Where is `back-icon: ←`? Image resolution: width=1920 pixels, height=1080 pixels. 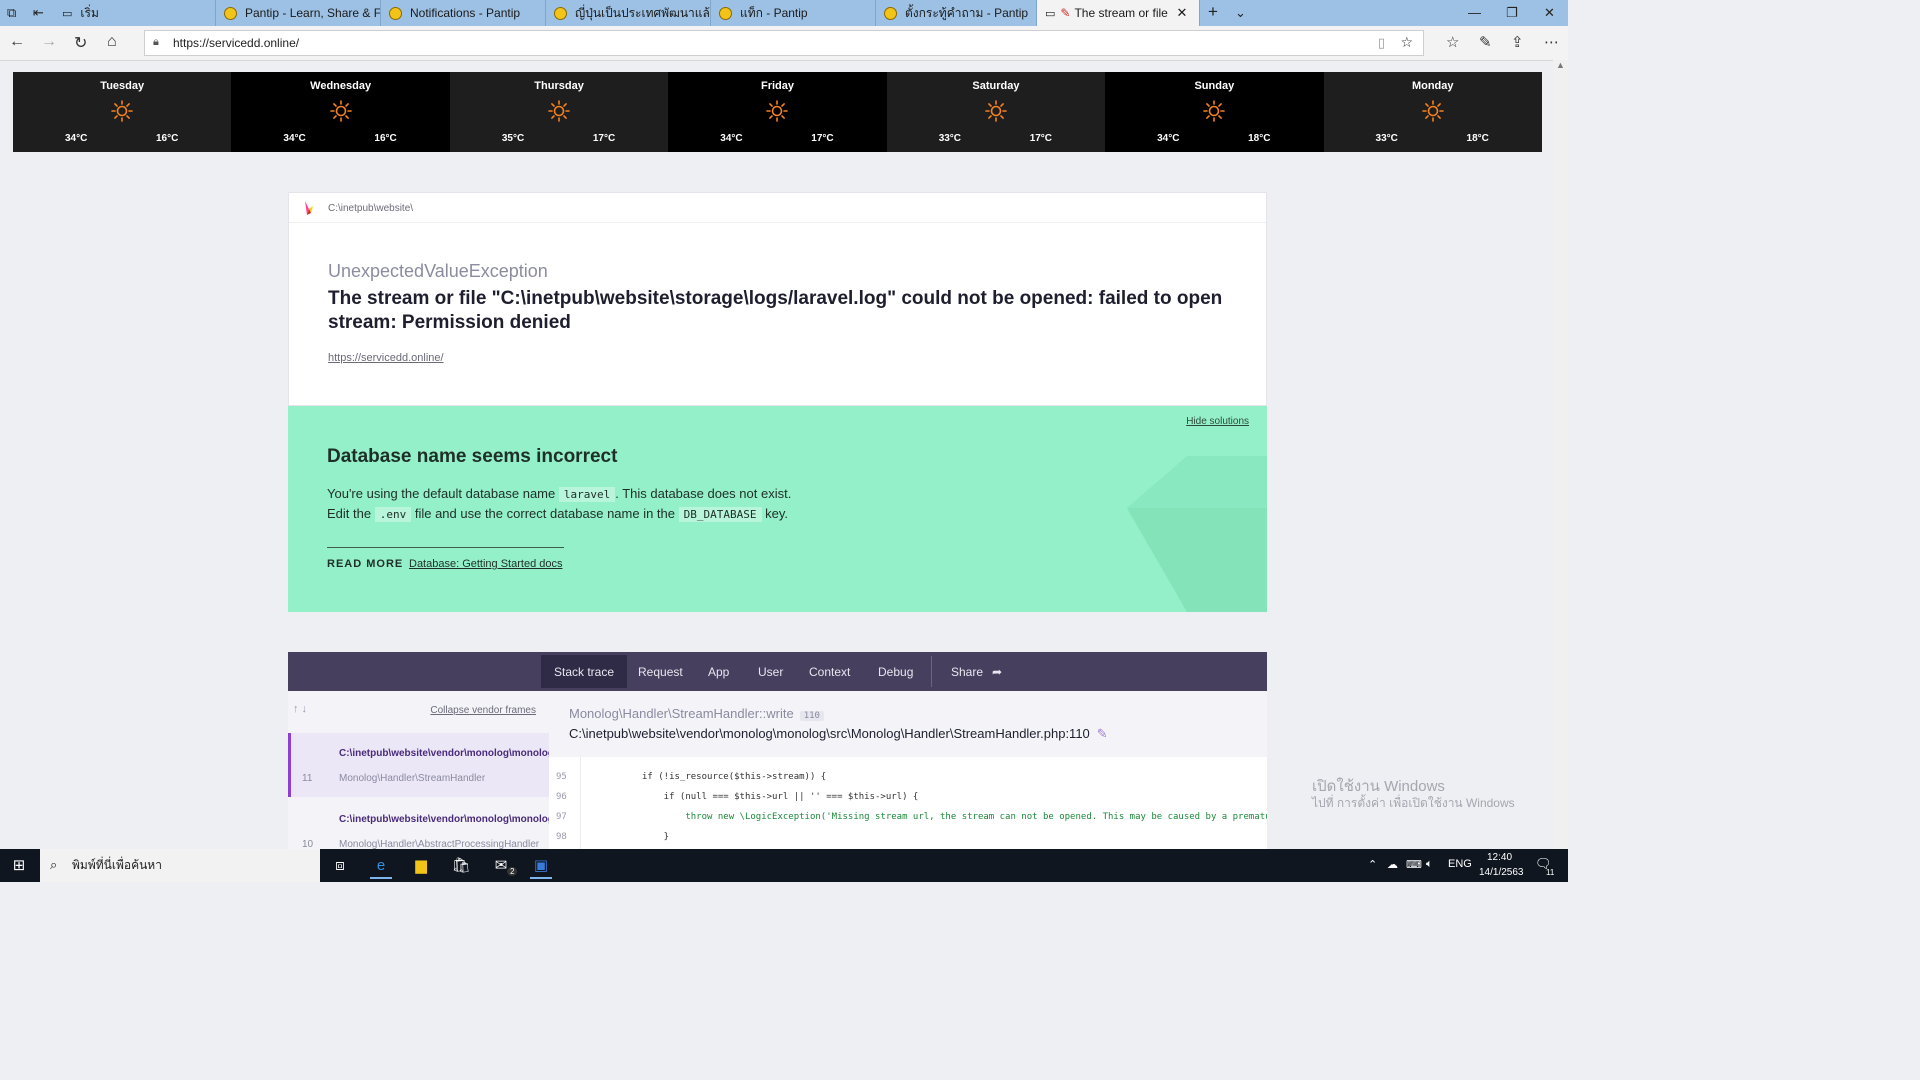
back-icon: ← is located at coordinates (17, 42).